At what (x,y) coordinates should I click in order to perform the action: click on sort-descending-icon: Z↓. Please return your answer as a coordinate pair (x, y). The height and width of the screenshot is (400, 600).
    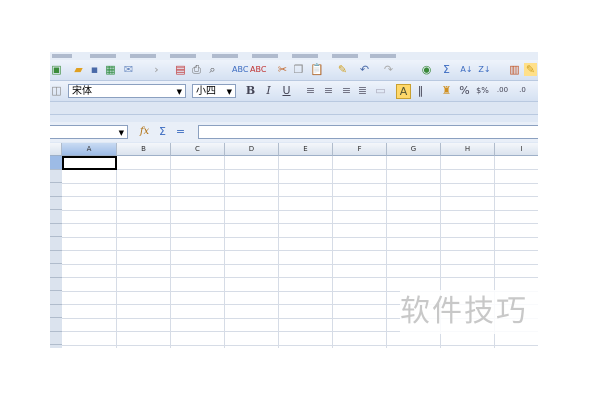
    Looking at the image, I should click on (484, 69).